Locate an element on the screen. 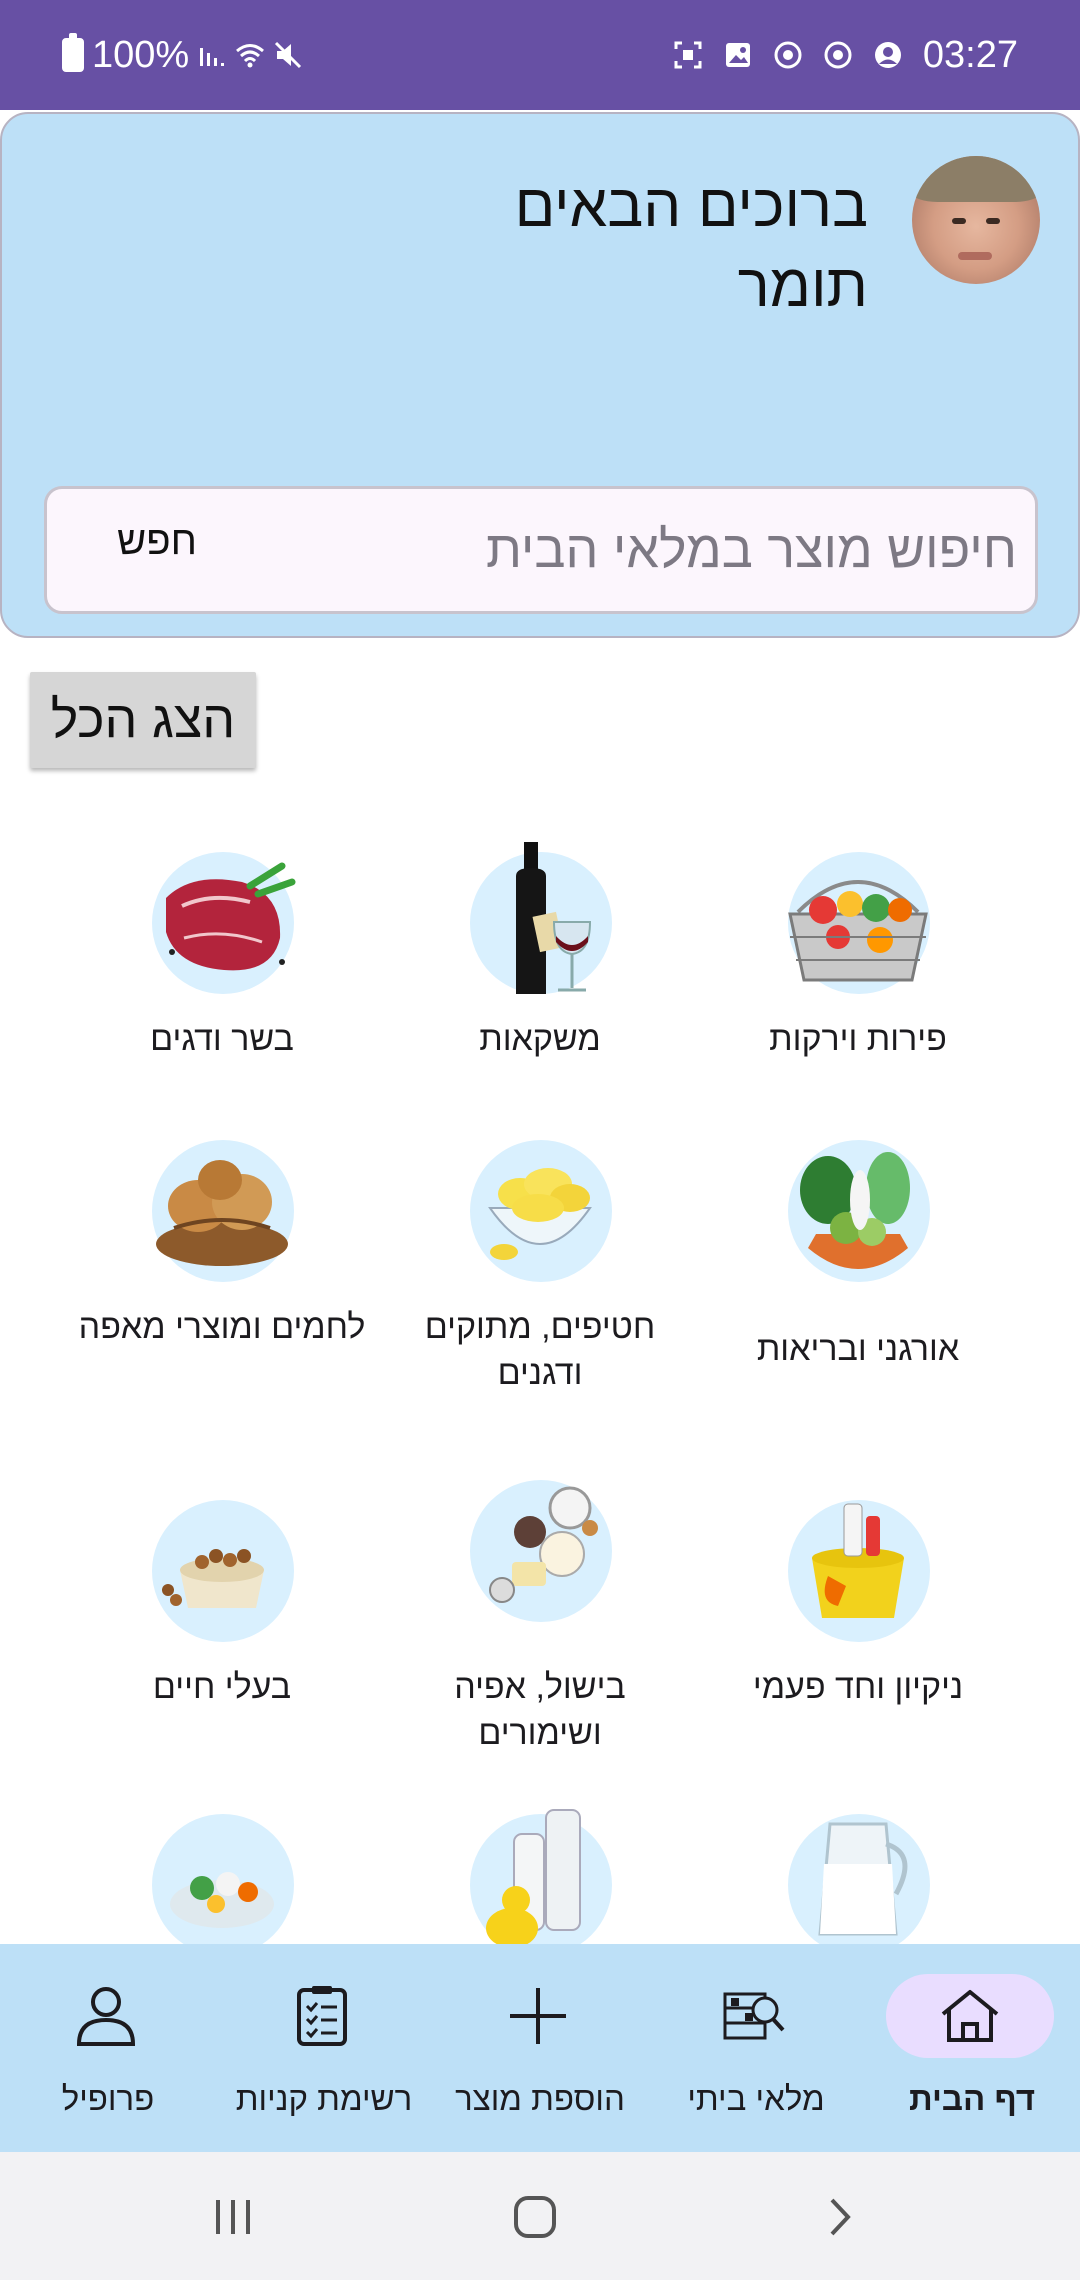  dairy-milk-icon is located at coordinates (863, 1879).